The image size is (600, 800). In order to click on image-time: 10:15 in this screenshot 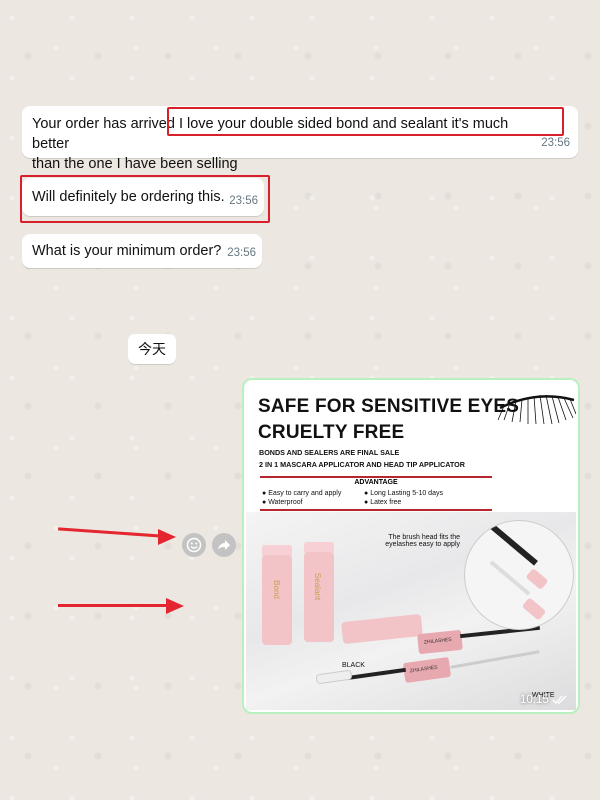, I will do `click(544, 700)`.